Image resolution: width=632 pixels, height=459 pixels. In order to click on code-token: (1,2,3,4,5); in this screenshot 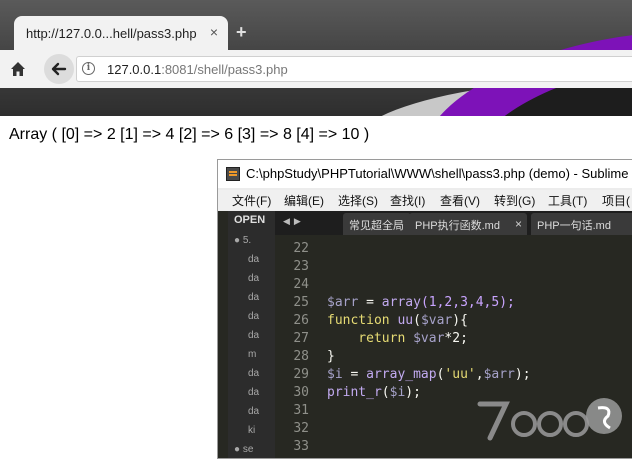, I will do `click(467, 302)`.